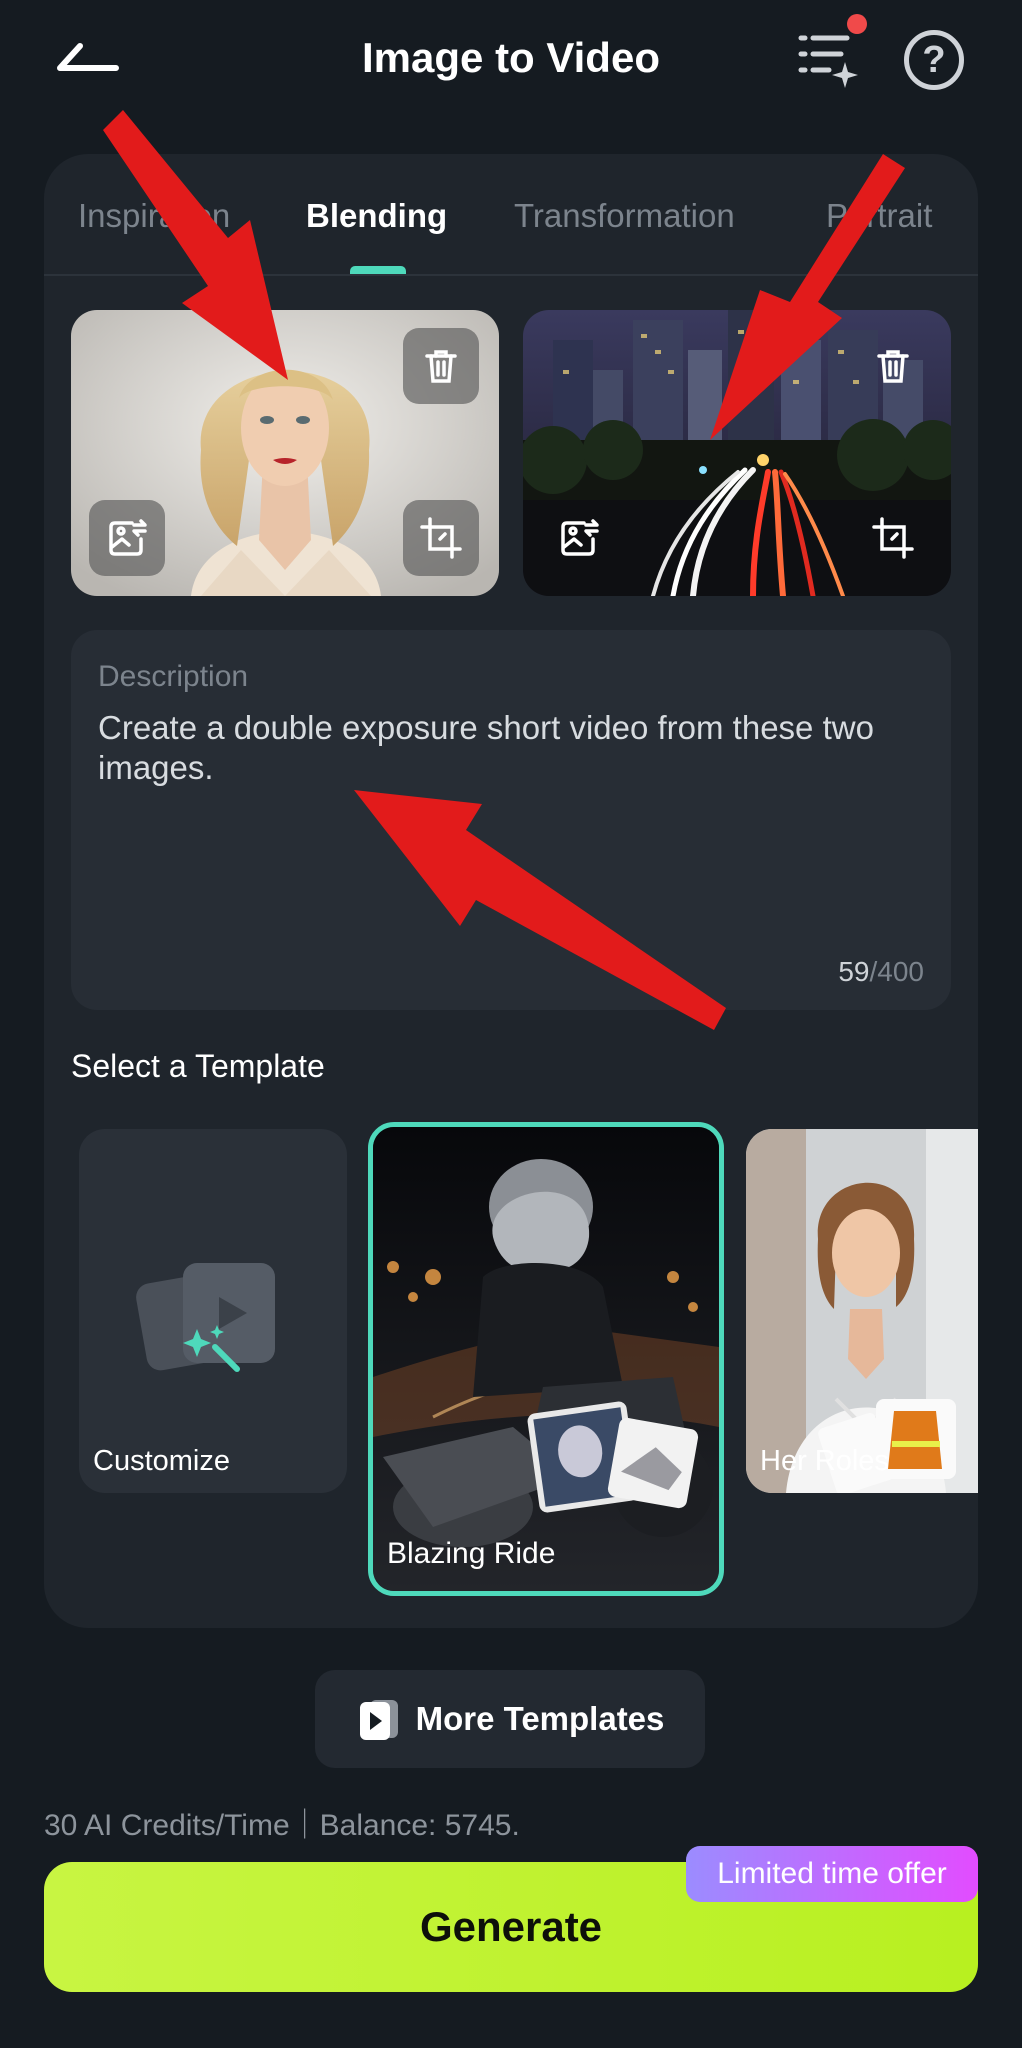  What do you see at coordinates (376, 216) in the screenshot?
I see `tab-blending: Blending` at bounding box center [376, 216].